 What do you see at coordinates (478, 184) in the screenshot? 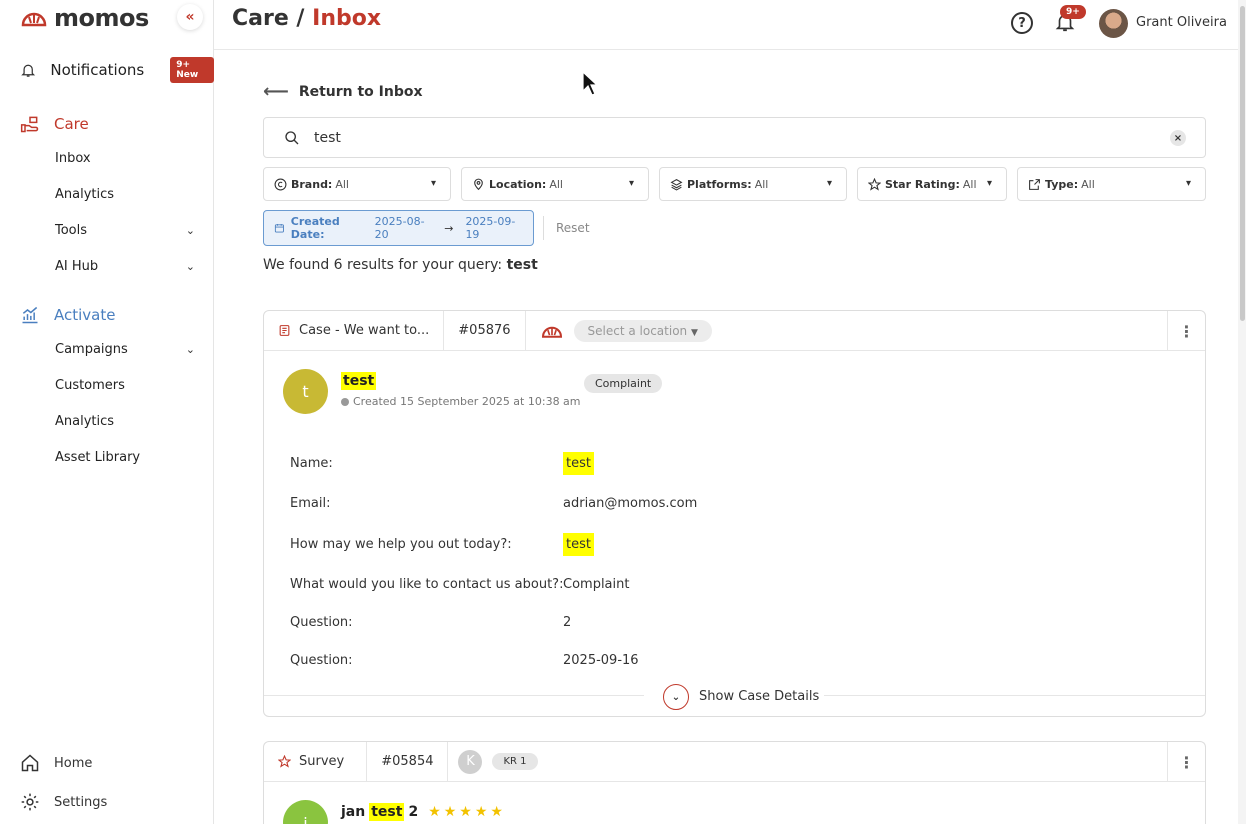
I see `location-pin-icon` at bounding box center [478, 184].